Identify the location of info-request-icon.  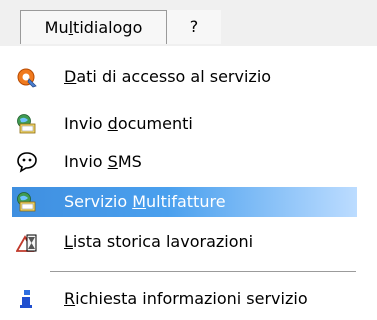
(27, 299).